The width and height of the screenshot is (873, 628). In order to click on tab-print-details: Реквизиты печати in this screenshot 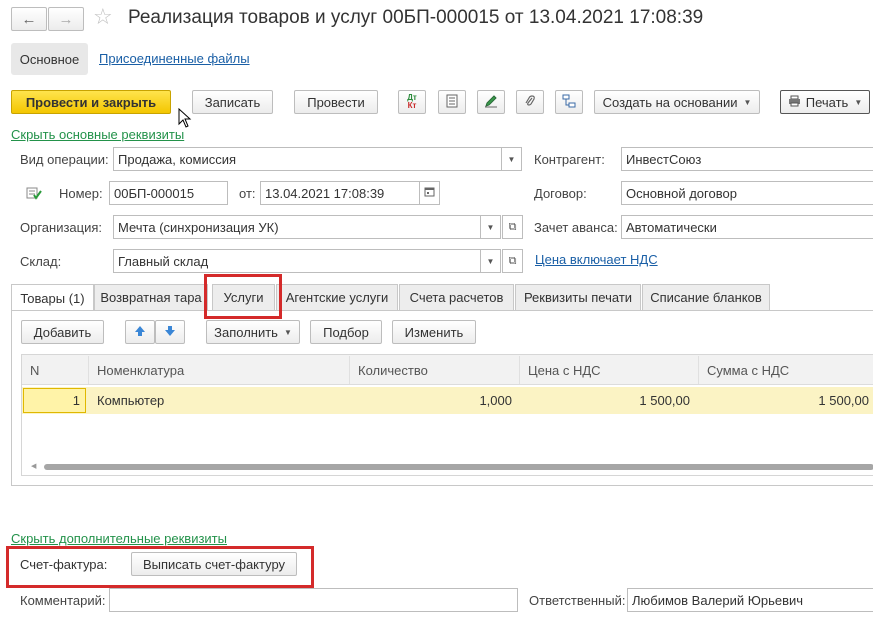, I will do `click(578, 297)`.